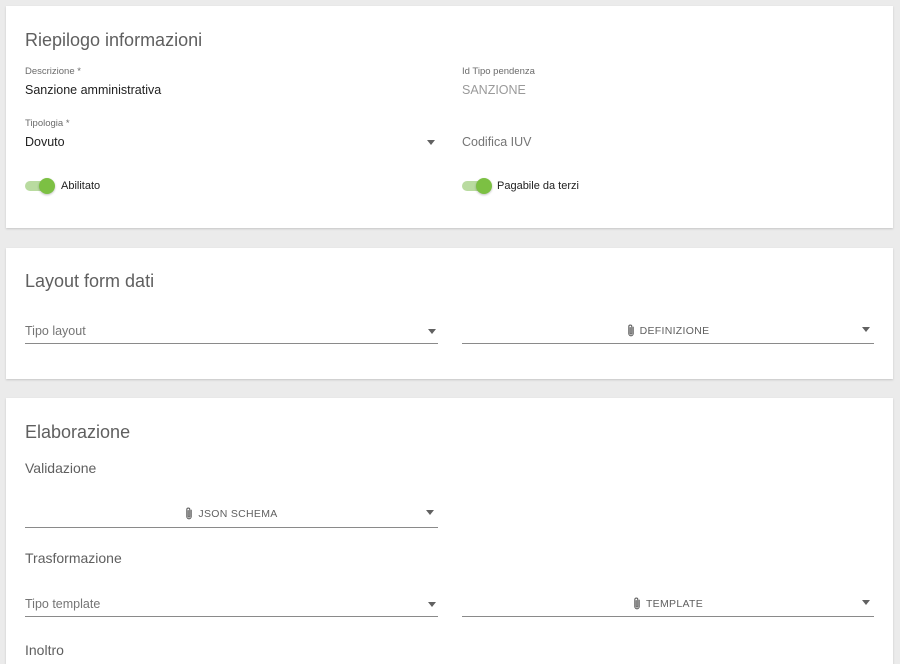 This screenshot has width=900, height=664. I want to click on layout-form-title: Layout form dati, so click(90, 281).